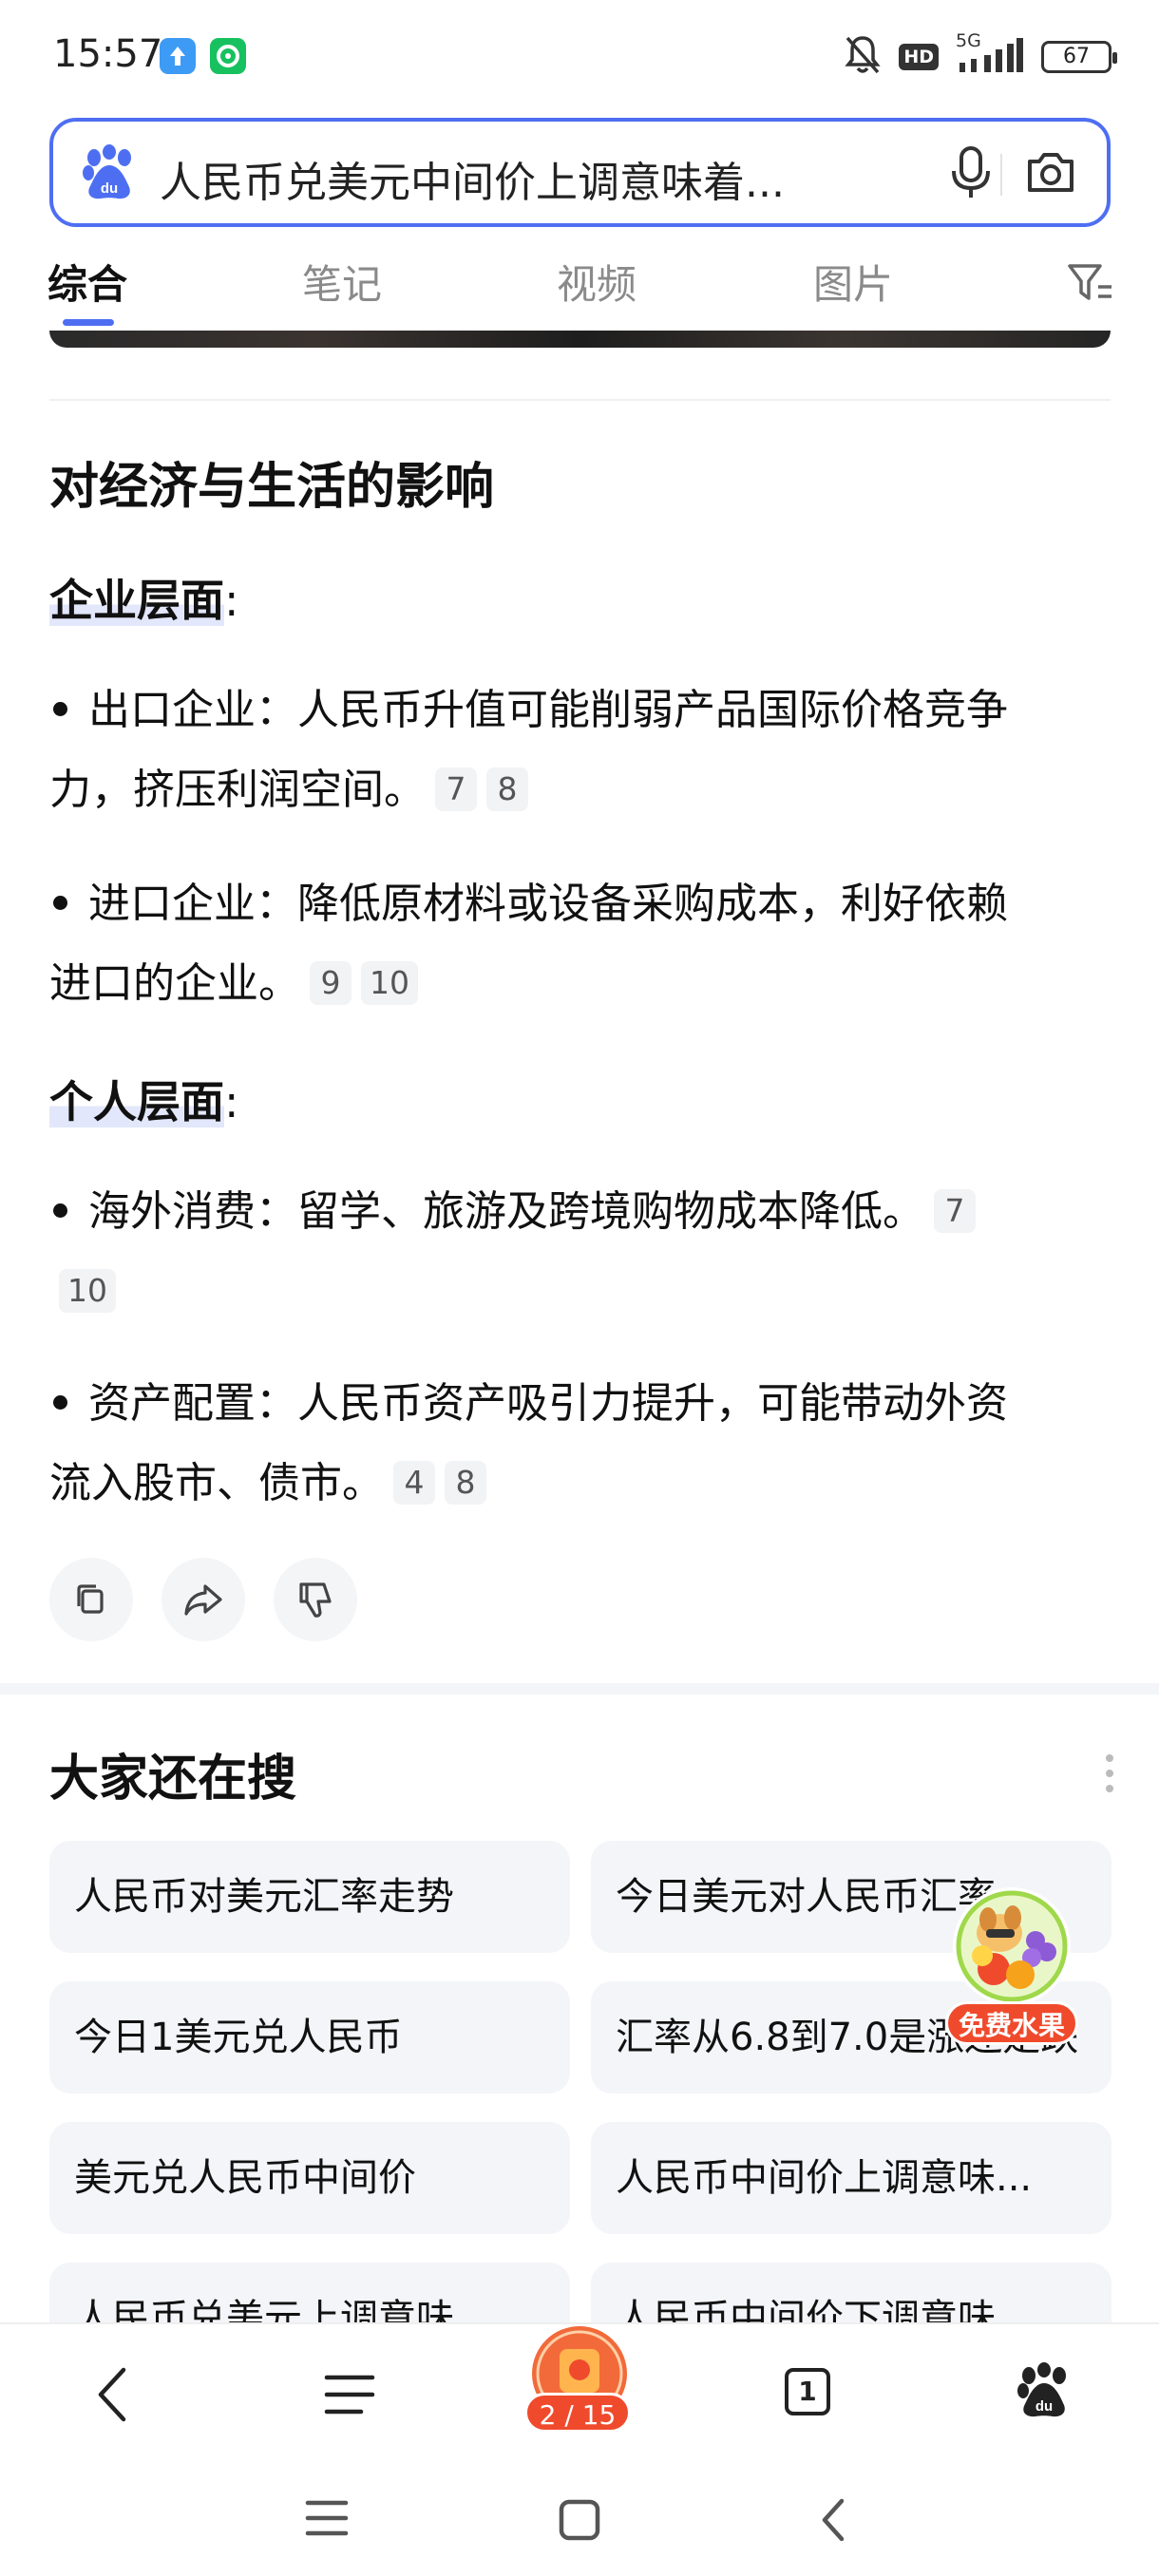 The width and height of the screenshot is (1159, 2576). Describe the element at coordinates (1012, 1946) in the screenshot. I see `fruit-mascot-icon` at that location.